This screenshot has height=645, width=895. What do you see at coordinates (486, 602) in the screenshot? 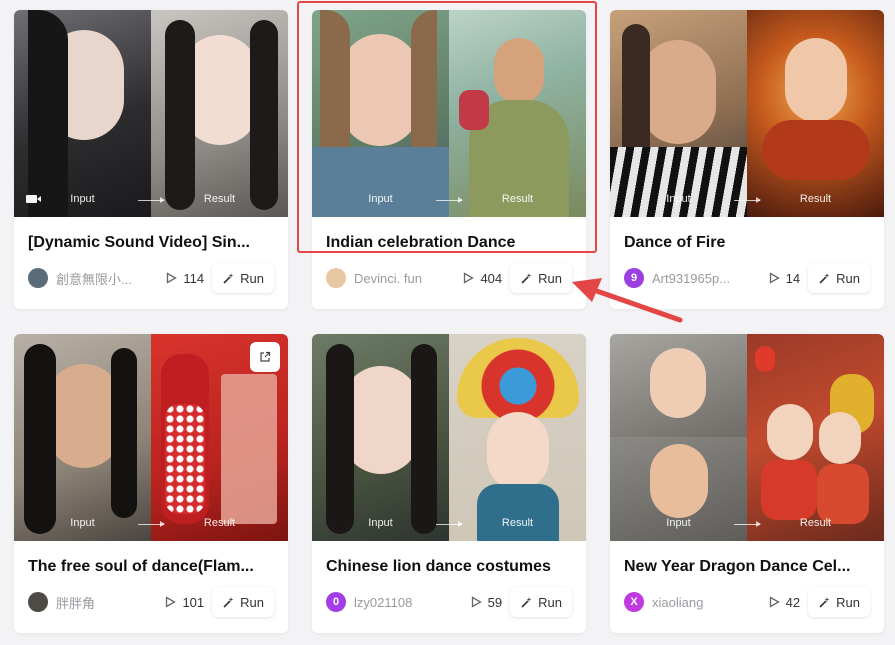
I see `play-count: 59` at bounding box center [486, 602].